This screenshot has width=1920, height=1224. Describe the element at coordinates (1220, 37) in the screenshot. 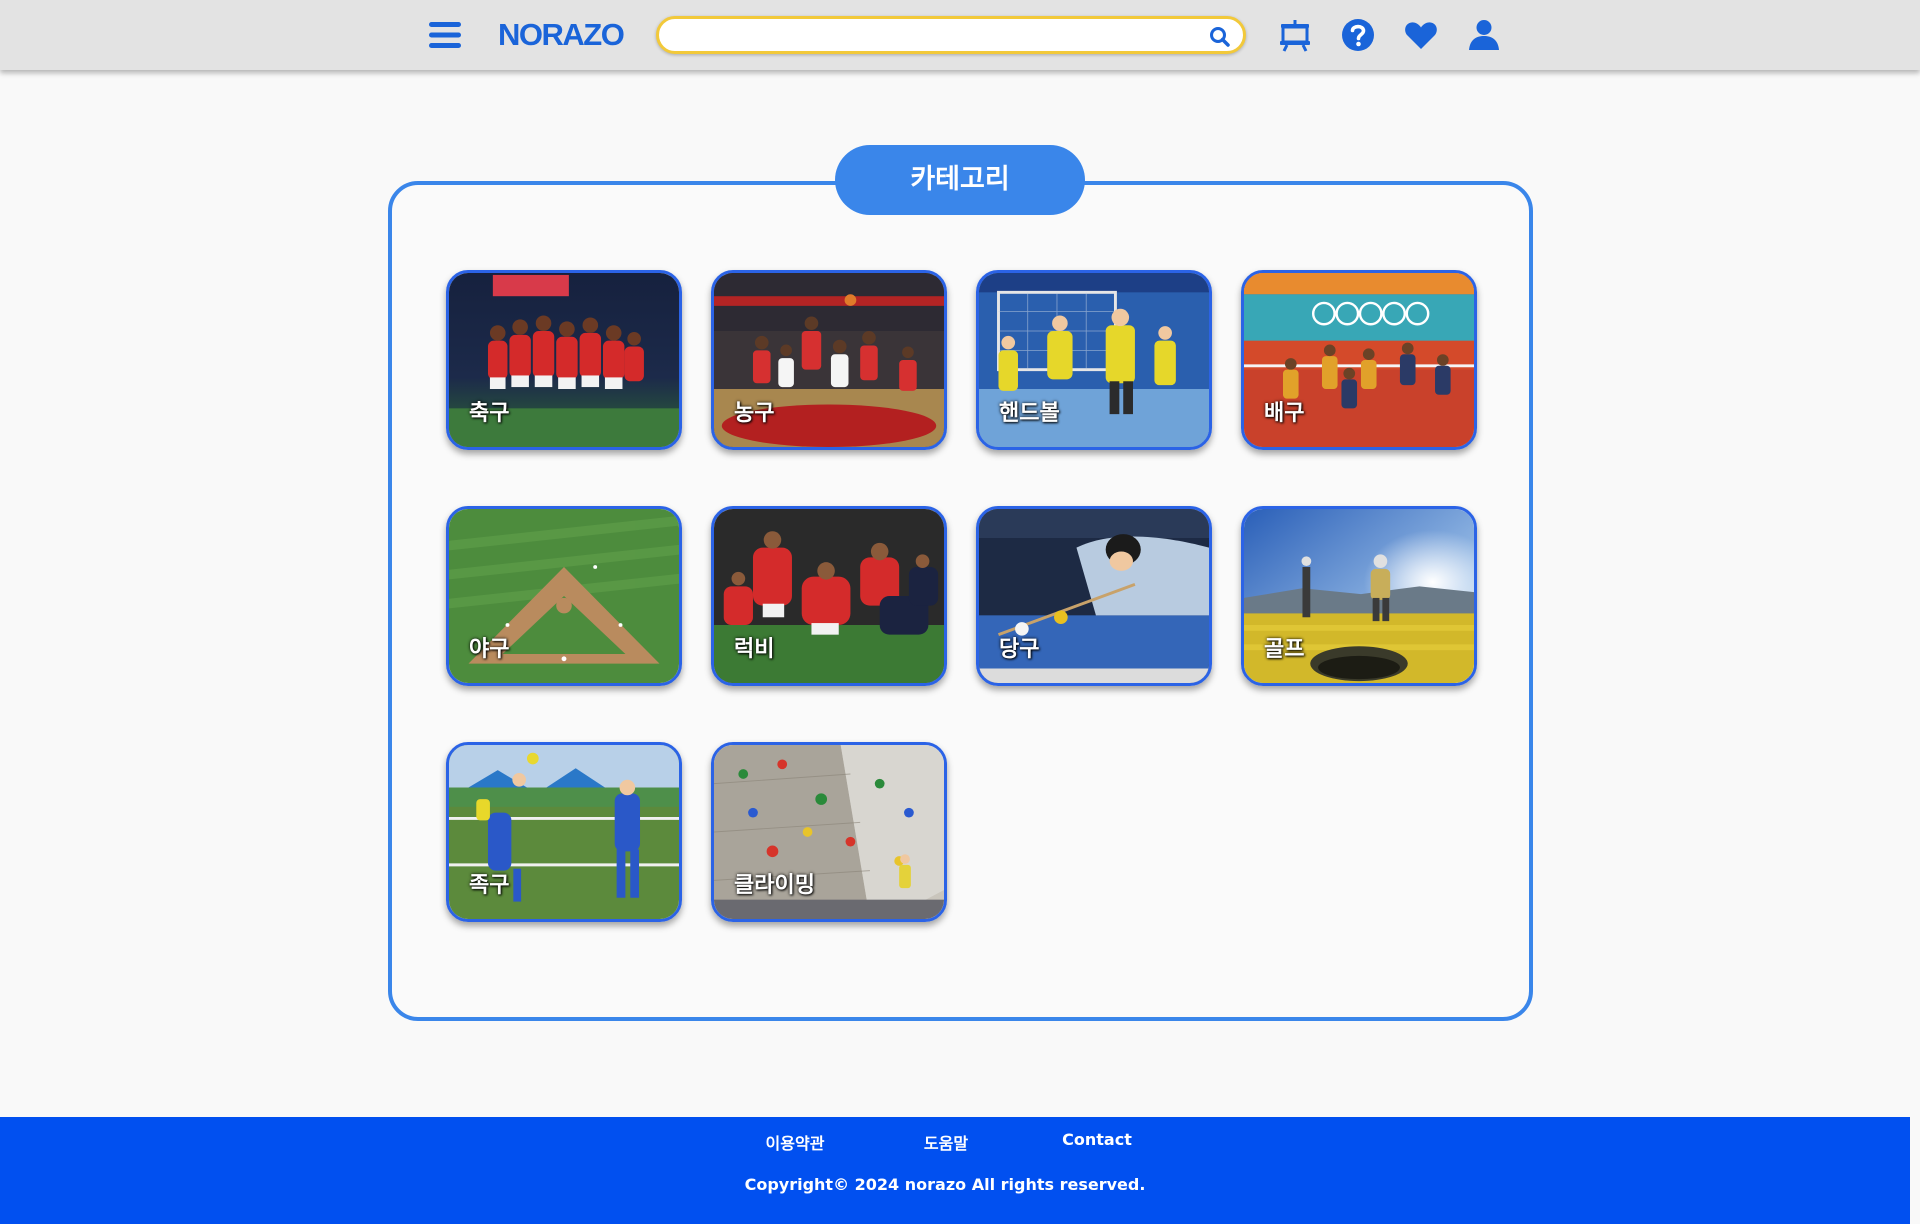

I see `search-icon` at that location.